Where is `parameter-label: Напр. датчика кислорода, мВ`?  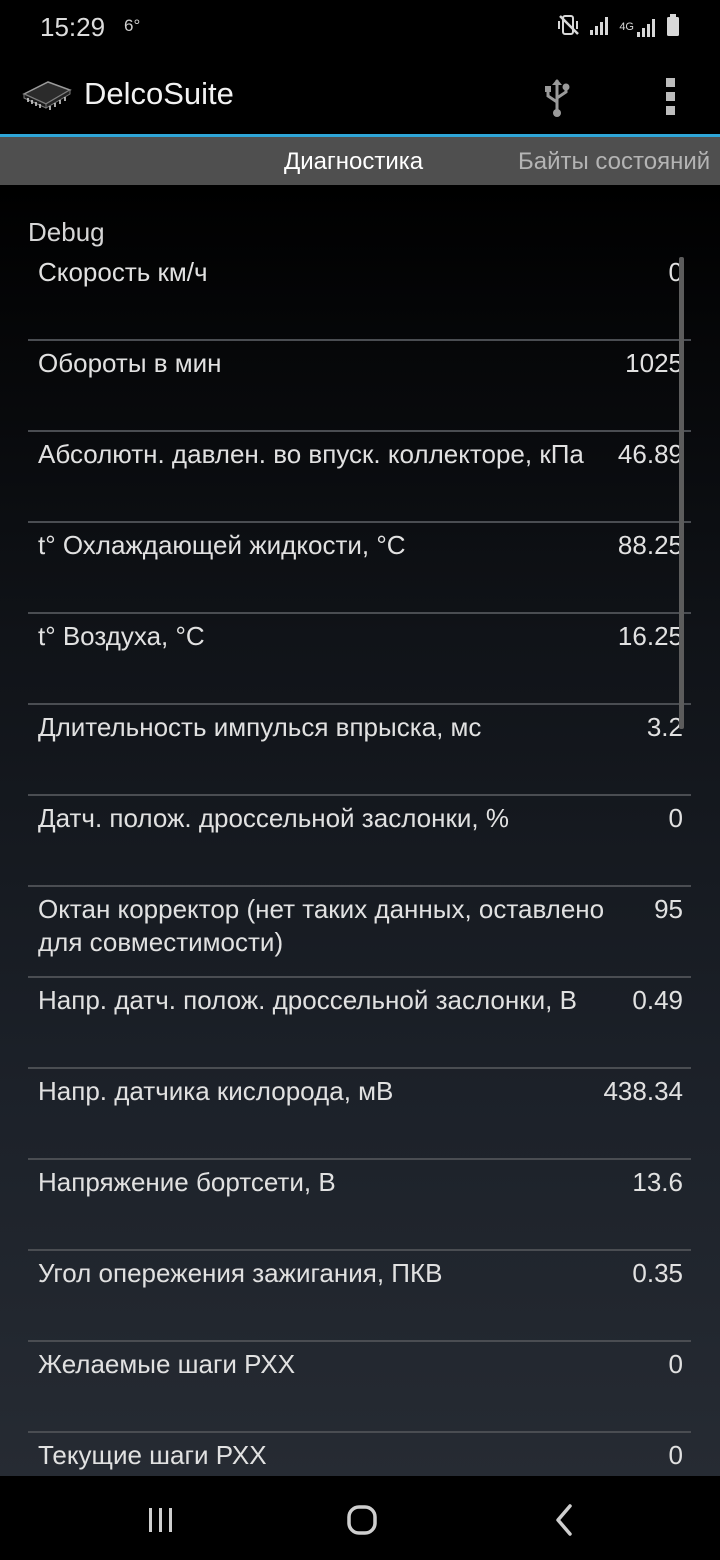 parameter-label: Напр. датчика кислорода, мВ is located at coordinates (216, 1091).